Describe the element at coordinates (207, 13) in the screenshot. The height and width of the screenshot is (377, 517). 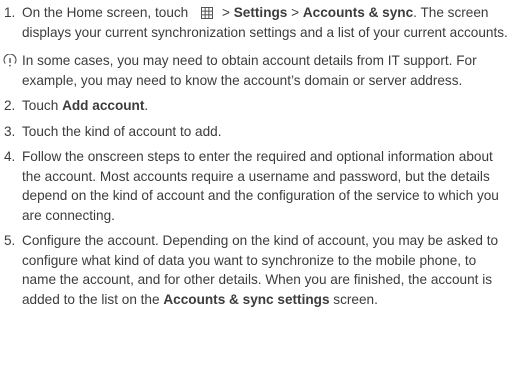
I see `all-apps-grid-icon` at that location.